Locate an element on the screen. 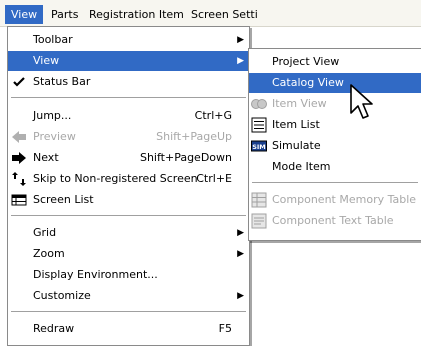  submenu-item-simulate: SIM Simulate is located at coordinates (335, 146).